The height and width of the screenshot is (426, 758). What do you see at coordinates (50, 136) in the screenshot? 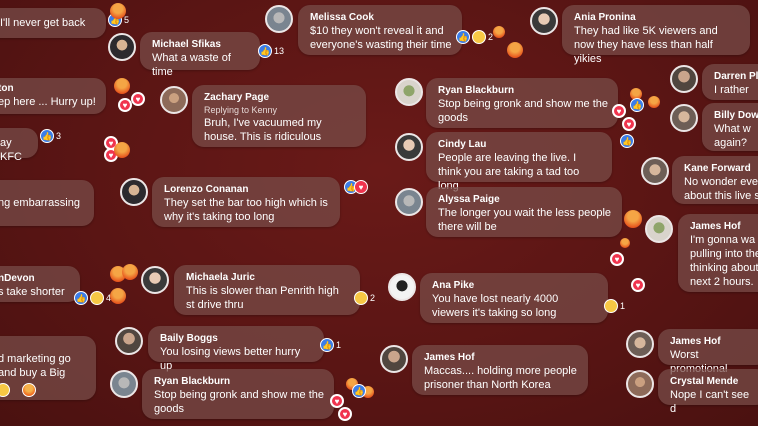
I see `reaction-group: 👍 3` at bounding box center [50, 136].